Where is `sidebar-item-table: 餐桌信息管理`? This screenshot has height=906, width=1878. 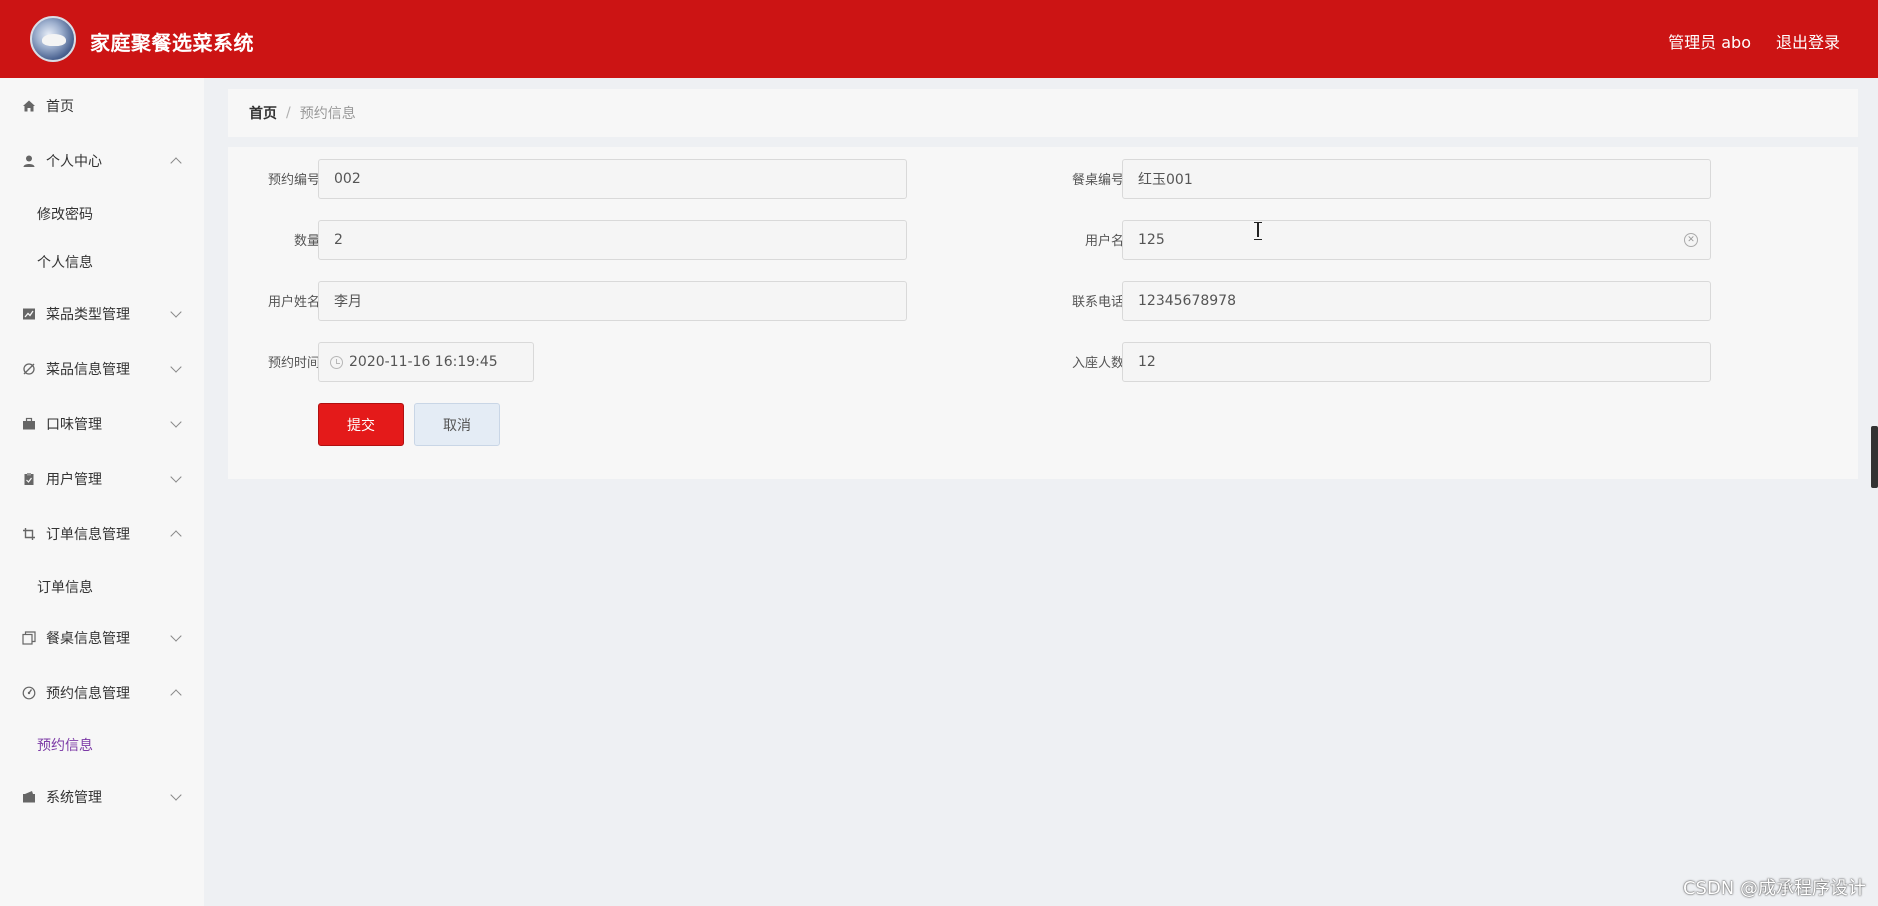
sidebar-item-table: 餐桌信息管理 is located at coordinates (102, 638).